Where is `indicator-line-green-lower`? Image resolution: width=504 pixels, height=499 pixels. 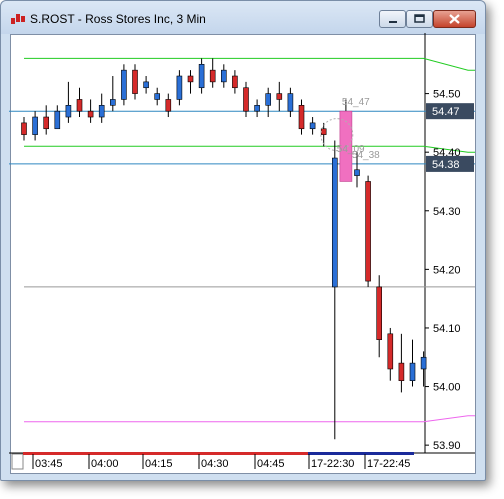 indicator-line-green-lower is located at coordinates (249, 149).